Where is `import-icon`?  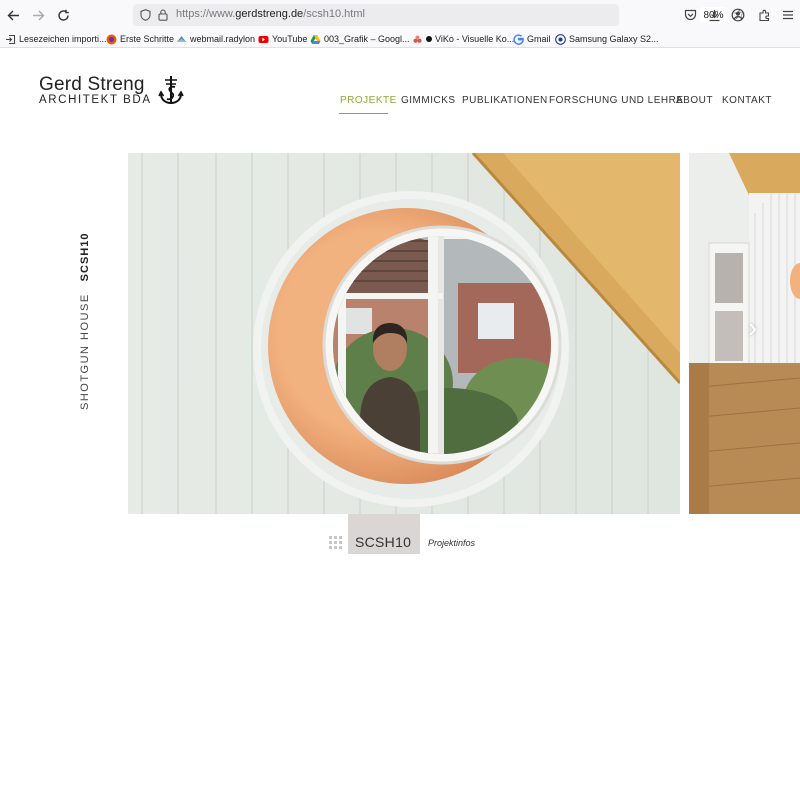
import-icon is located at coordinates (11, 39).